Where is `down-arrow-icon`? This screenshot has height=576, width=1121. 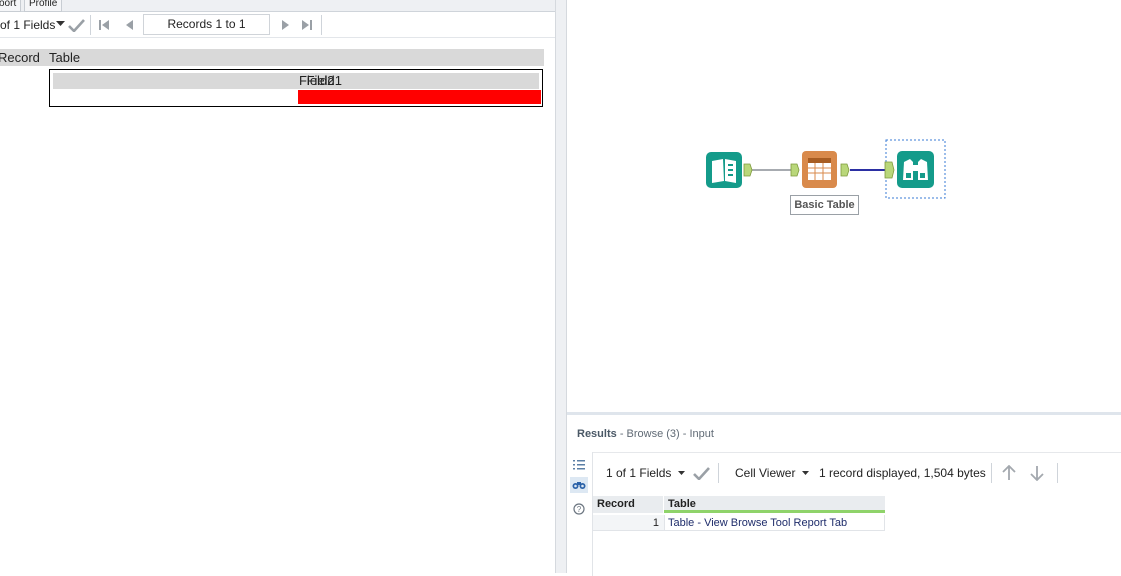 down-arrow-icon is located at coordinates (1037, 473).